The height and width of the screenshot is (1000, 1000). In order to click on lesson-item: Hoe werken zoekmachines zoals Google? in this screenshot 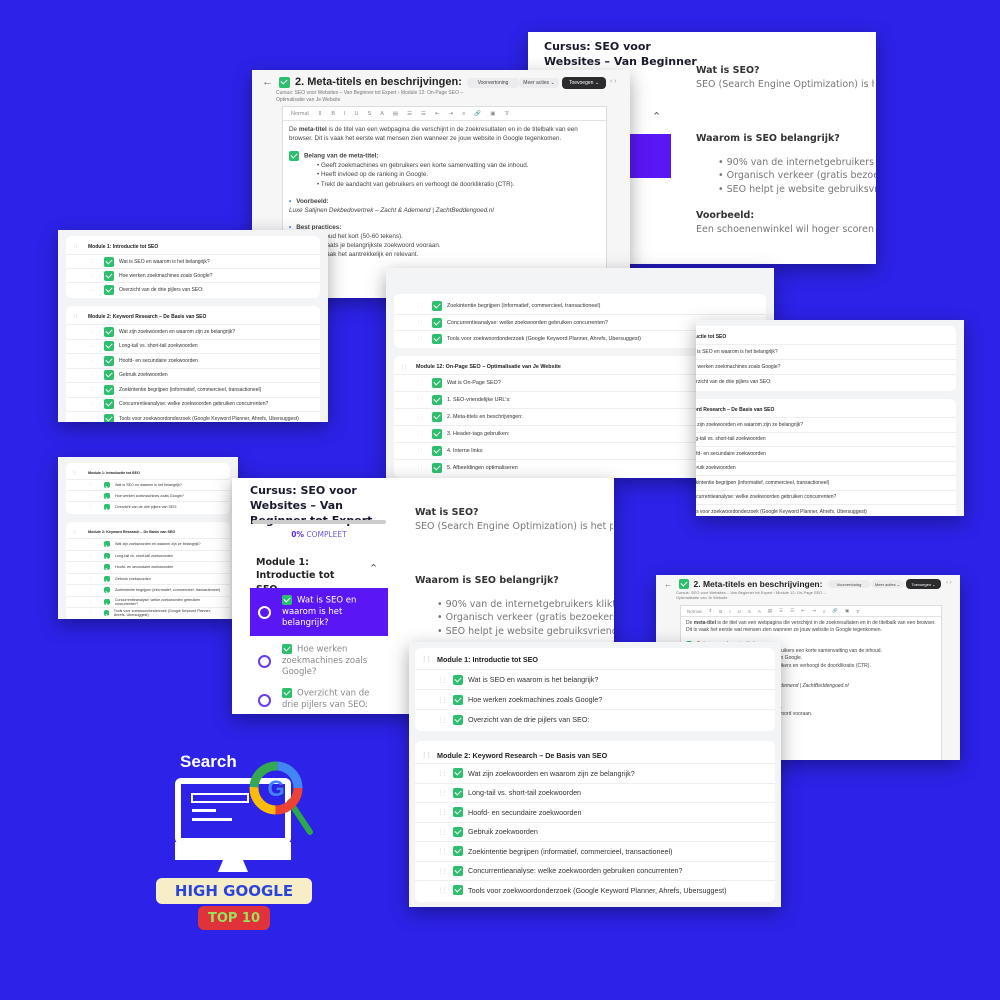, I will do `click(319, 661)`.